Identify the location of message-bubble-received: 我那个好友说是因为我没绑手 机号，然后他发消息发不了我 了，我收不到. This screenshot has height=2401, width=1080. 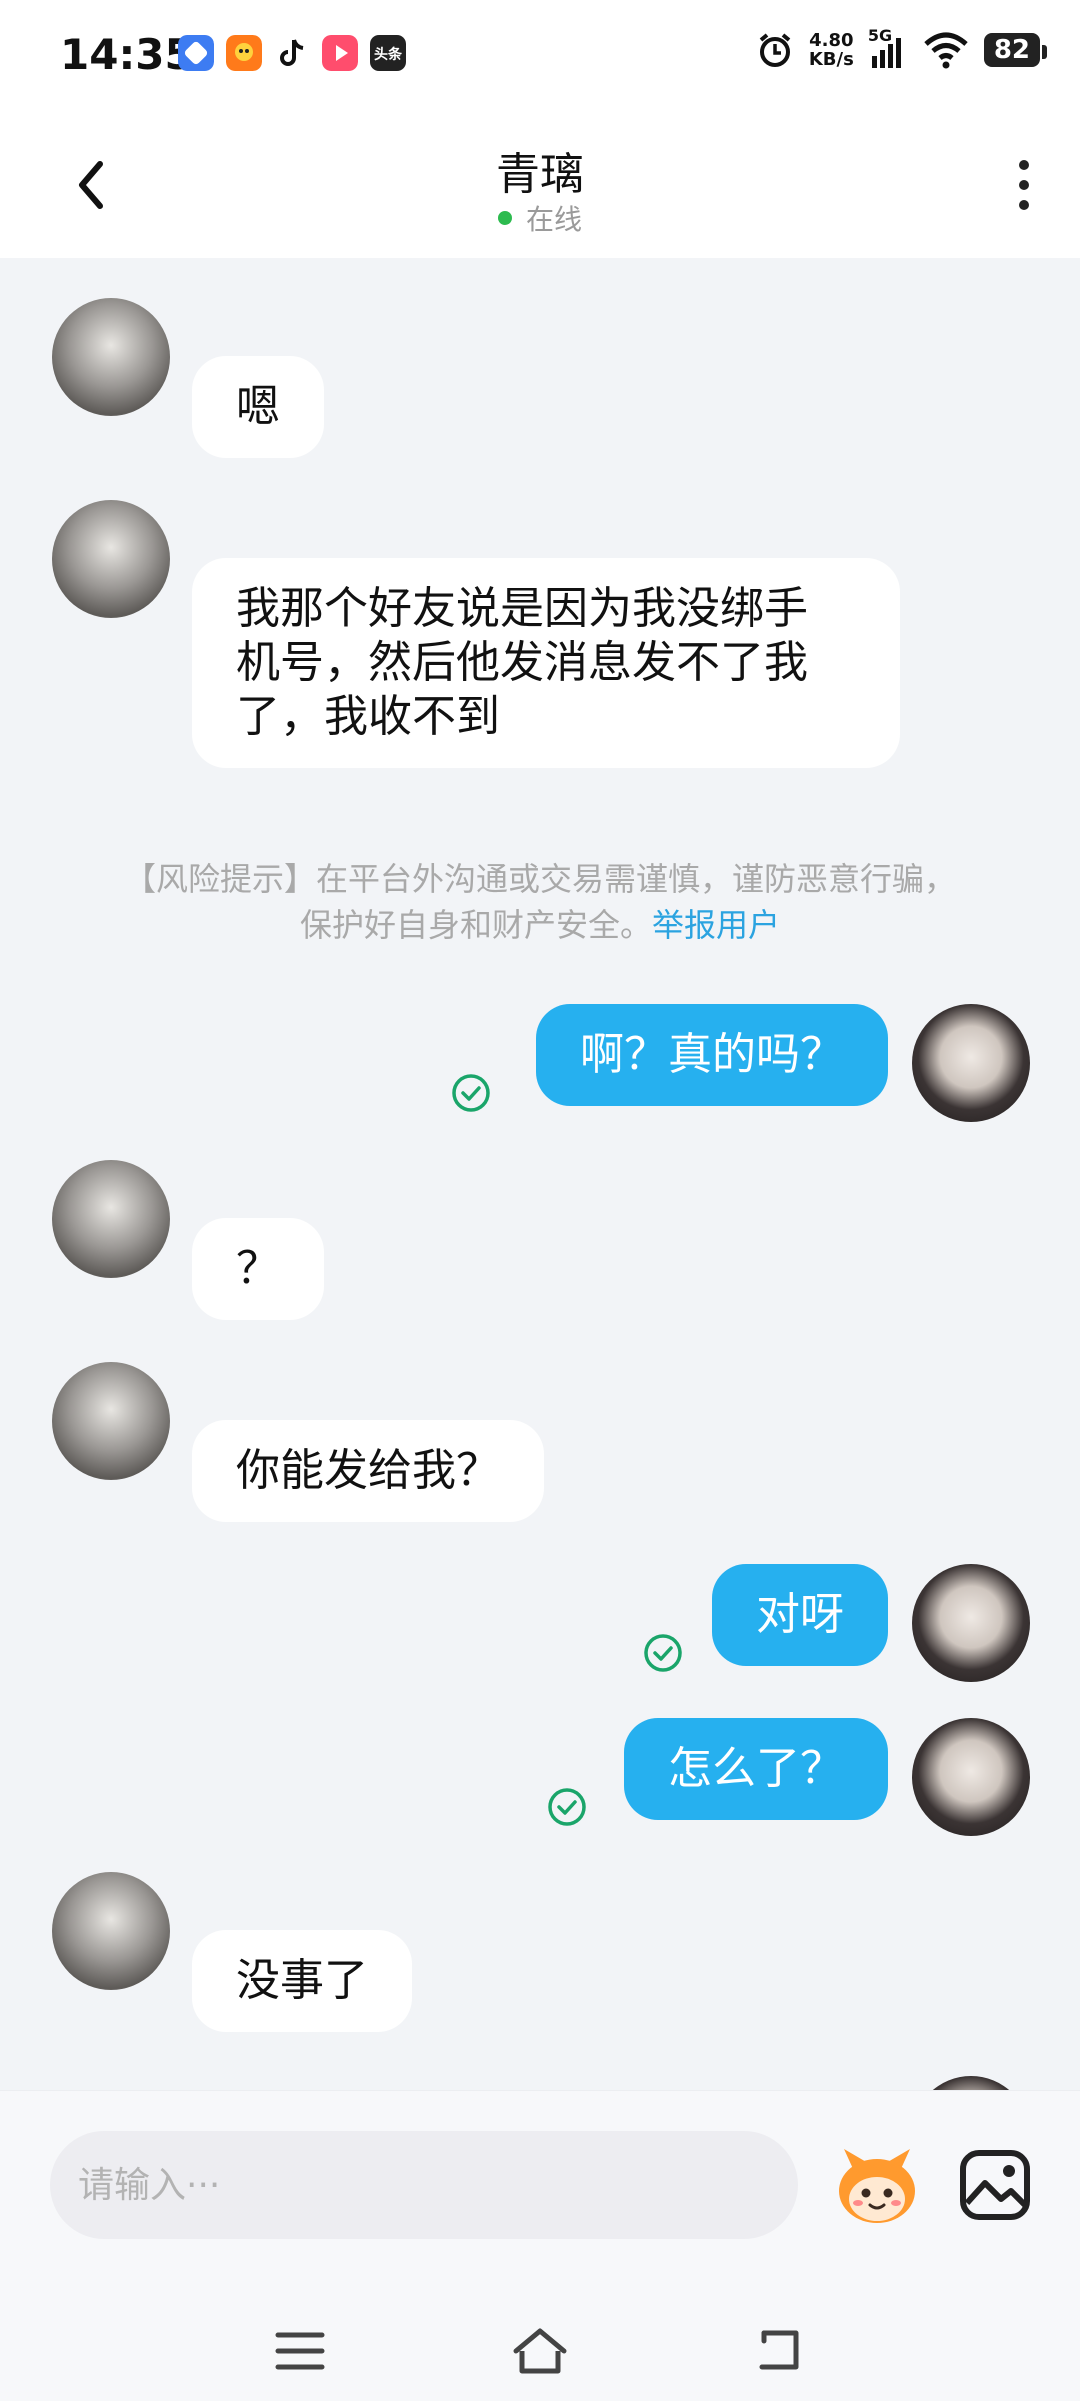
(546, 663).